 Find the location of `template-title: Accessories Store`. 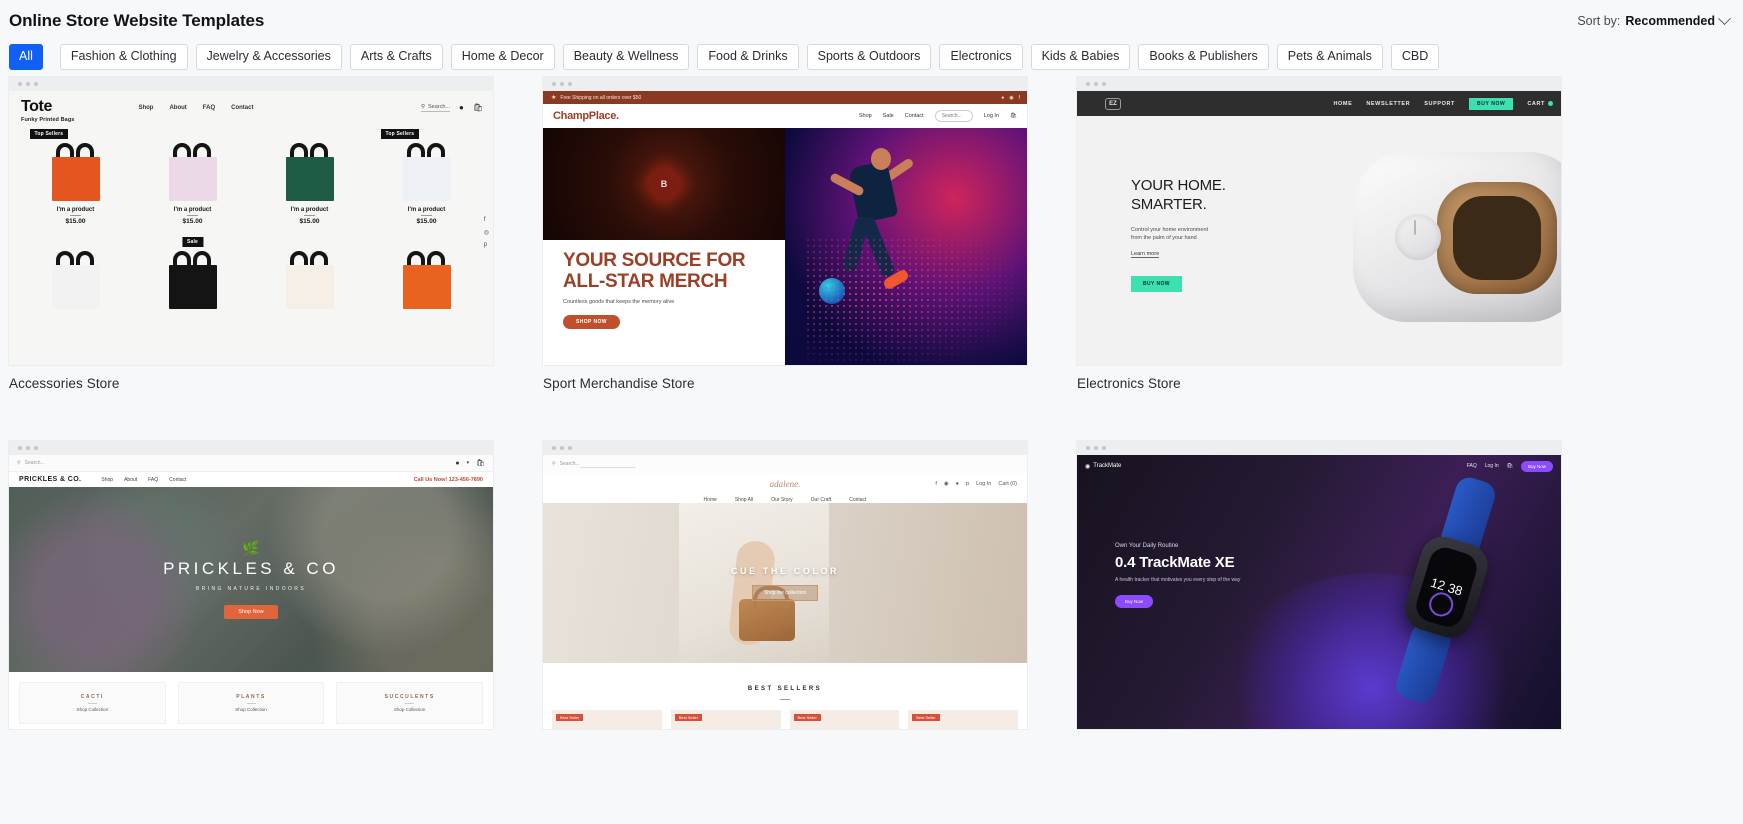

template-title: Accessories Store is located at coordinates (64, 383).